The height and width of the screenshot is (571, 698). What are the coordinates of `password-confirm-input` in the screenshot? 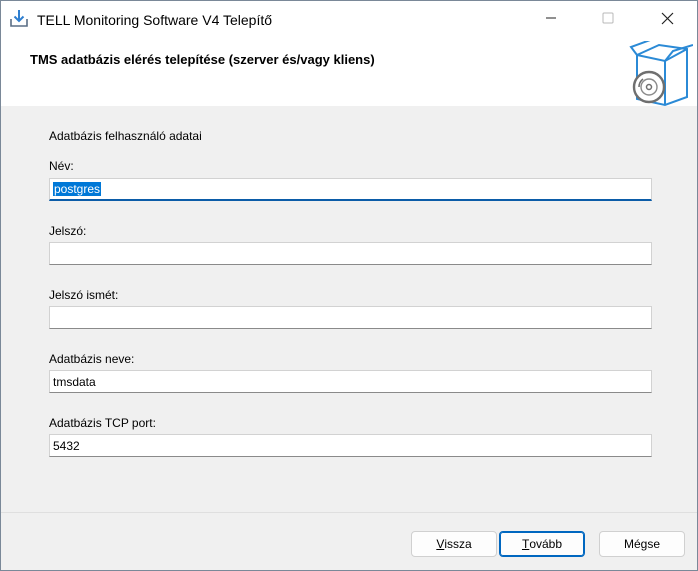 It's located at (350, 317).